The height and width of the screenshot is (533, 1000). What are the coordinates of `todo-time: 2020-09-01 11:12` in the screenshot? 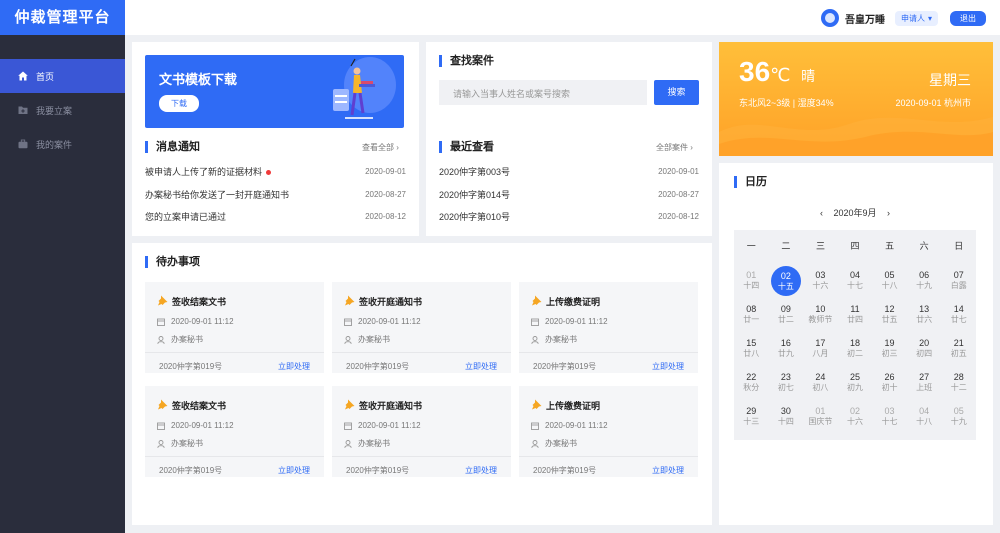 It's located at (576, 425).